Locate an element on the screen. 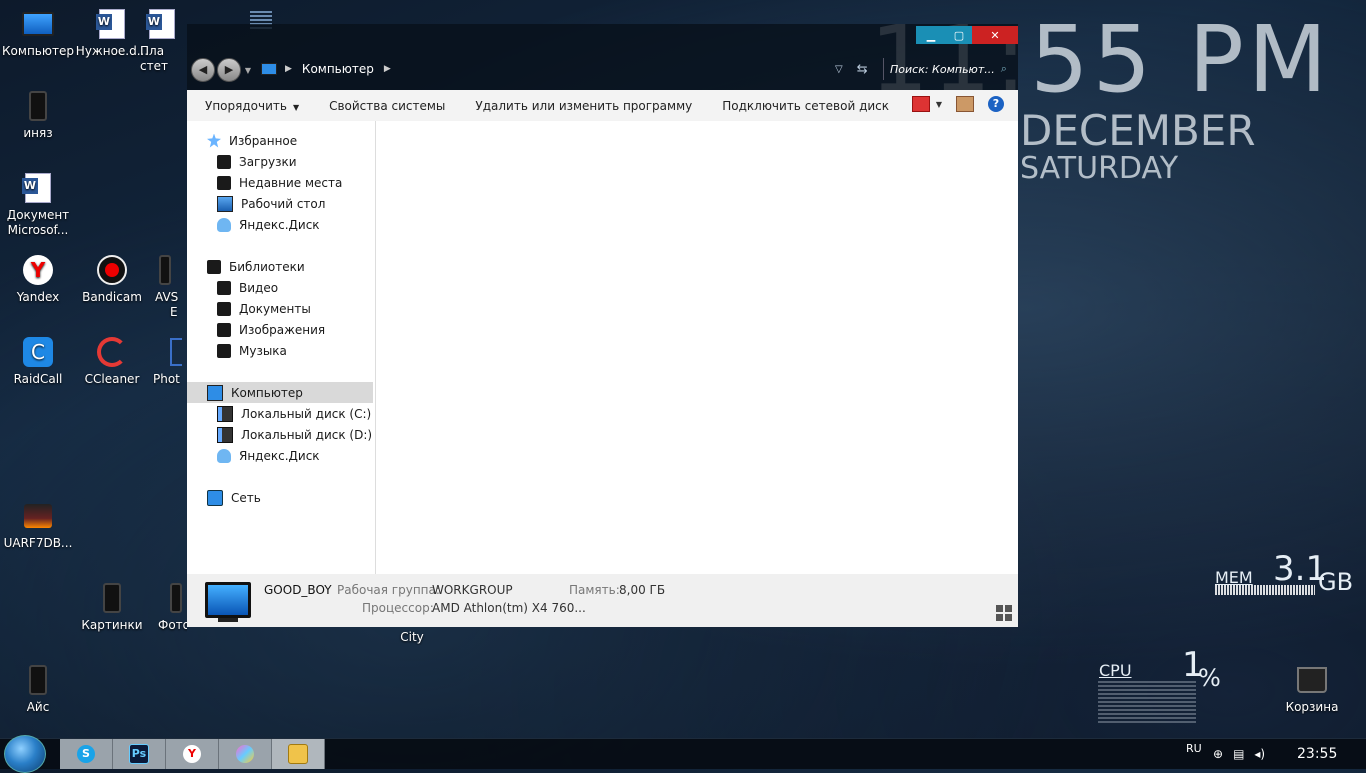 The image size is (1366, 773). nav-item-documents: Документы is located at coordinates (264, 308).